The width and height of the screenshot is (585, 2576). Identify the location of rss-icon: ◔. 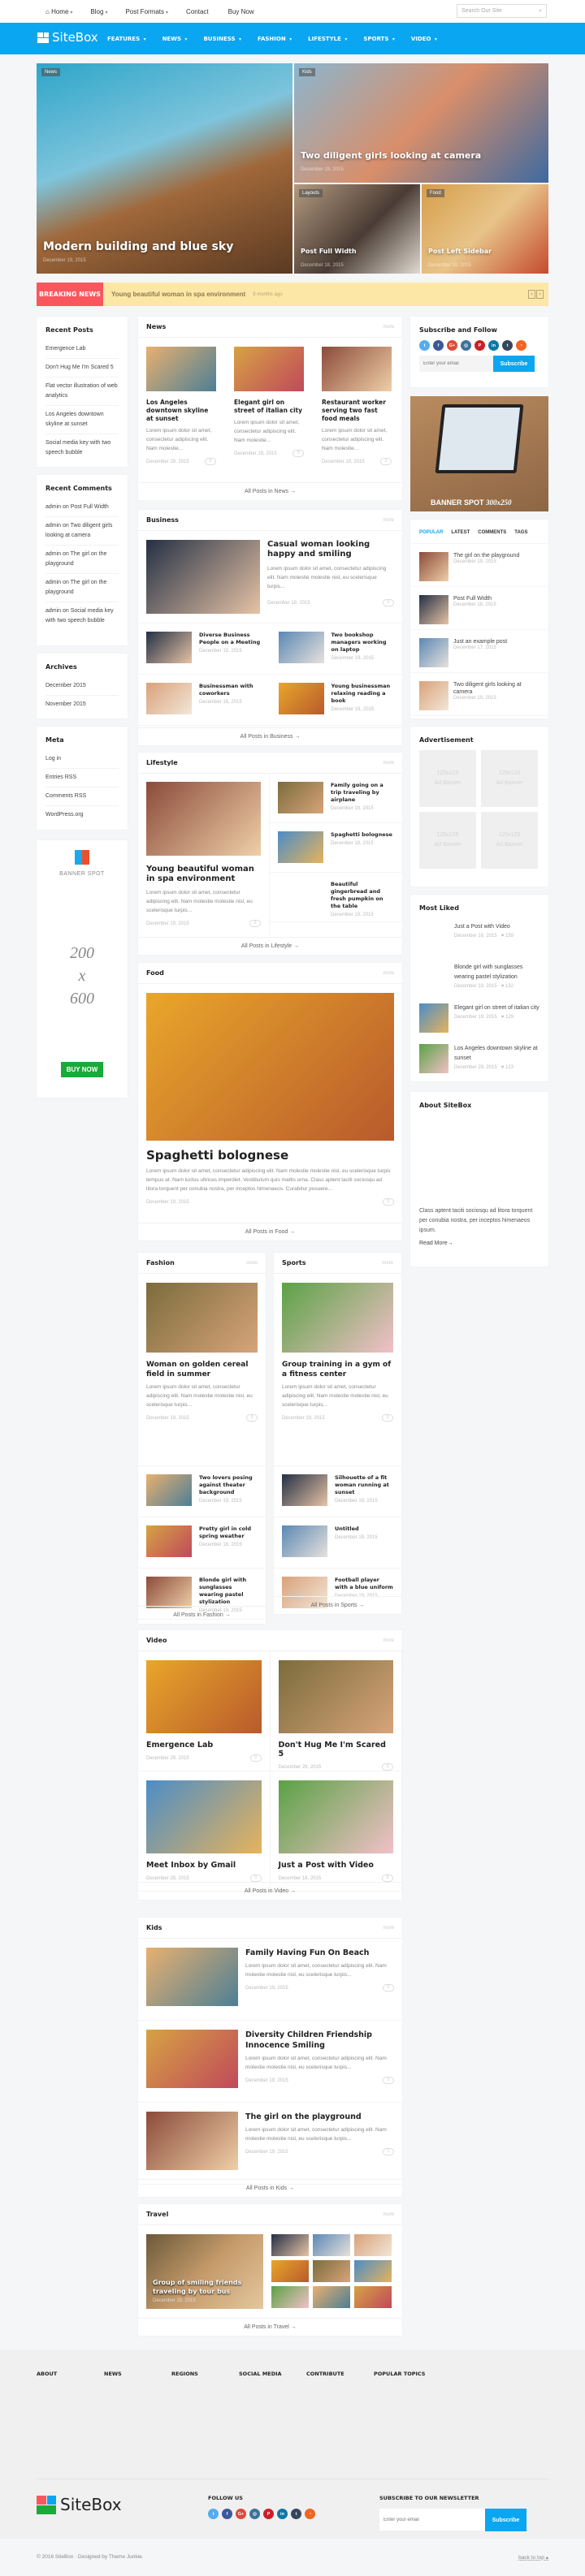
(310, 2514).